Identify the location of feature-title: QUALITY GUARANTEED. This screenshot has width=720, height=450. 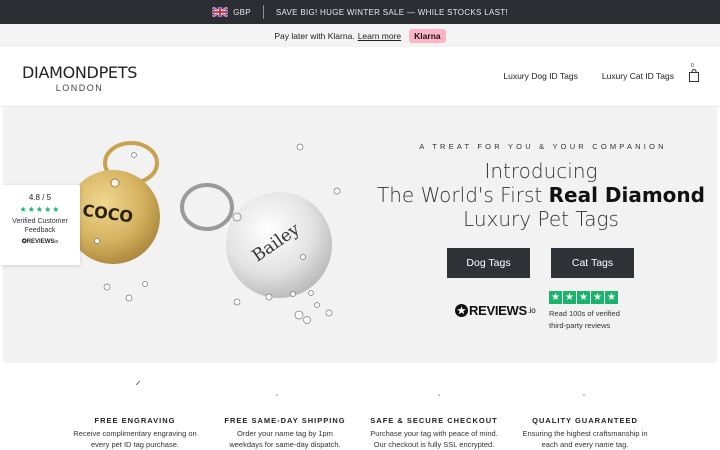
(585, 420).